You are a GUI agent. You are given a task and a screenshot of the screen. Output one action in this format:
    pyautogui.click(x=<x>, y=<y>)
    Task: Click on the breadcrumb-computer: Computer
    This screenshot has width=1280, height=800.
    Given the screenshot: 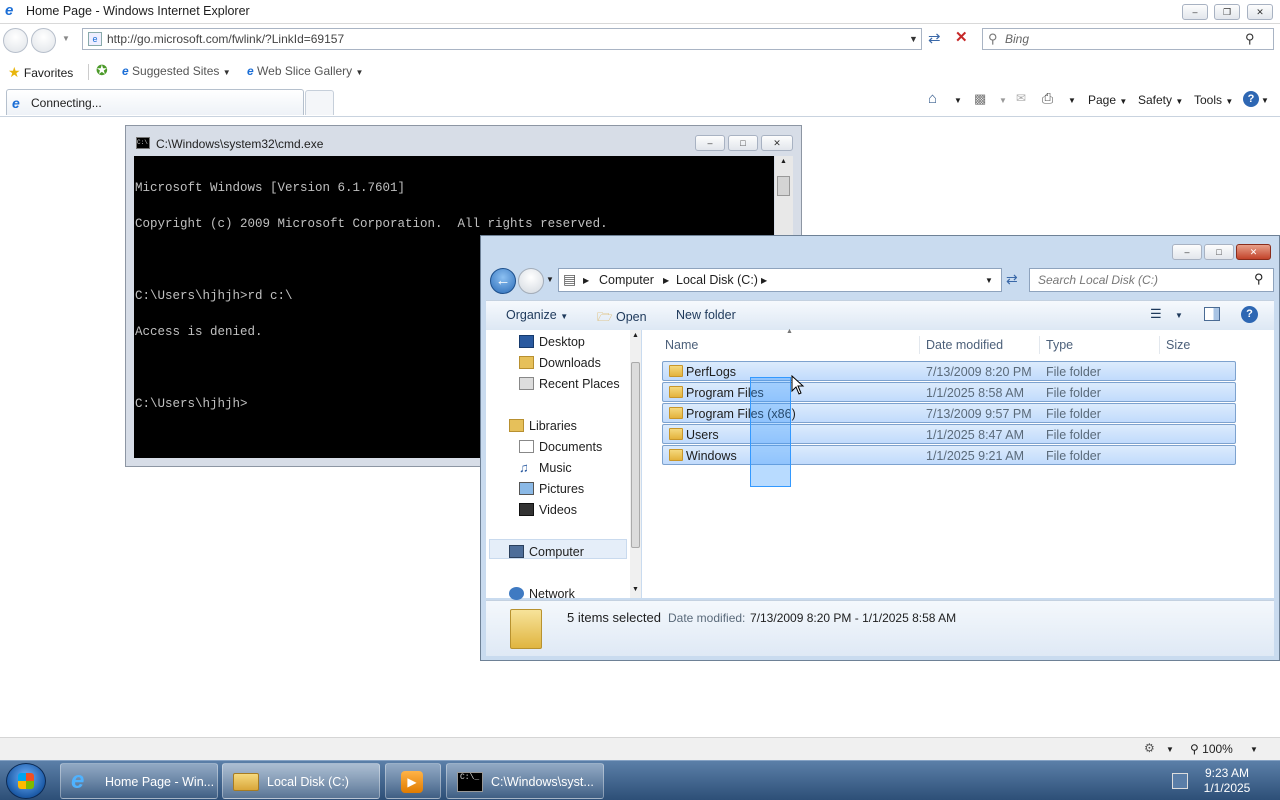 What is the action you would take?
    pyautogui.click(x=626, y=280)
    